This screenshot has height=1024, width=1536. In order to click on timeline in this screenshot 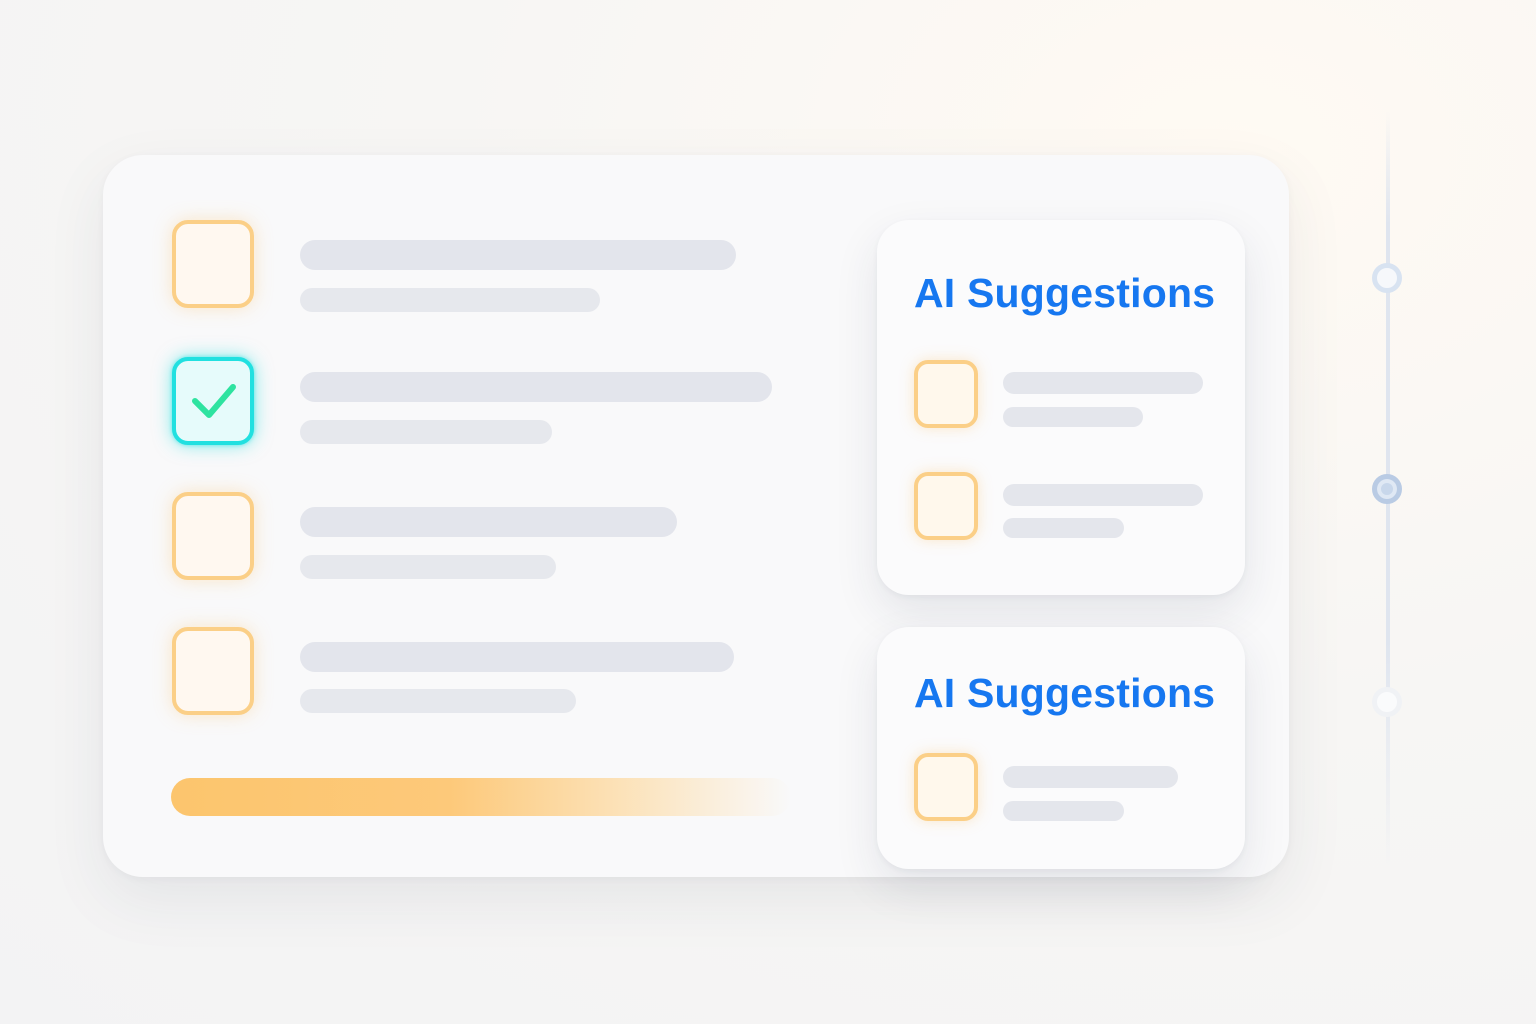, I will do `click(1387, 490)`.